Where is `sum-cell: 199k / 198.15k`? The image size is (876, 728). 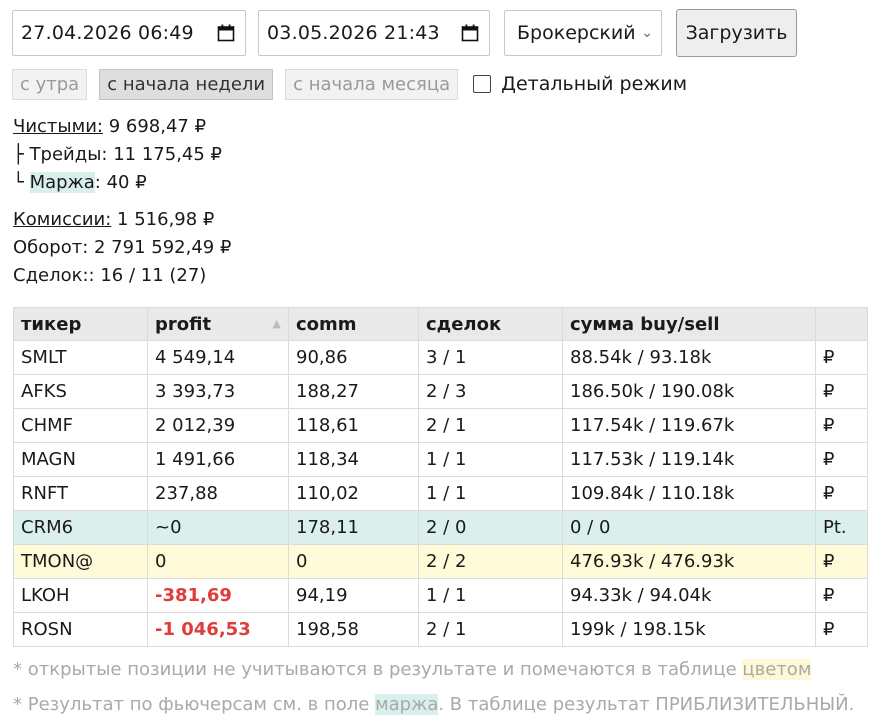
sum-cell: 199k / 198.15k is located at coordinates (689, 629).